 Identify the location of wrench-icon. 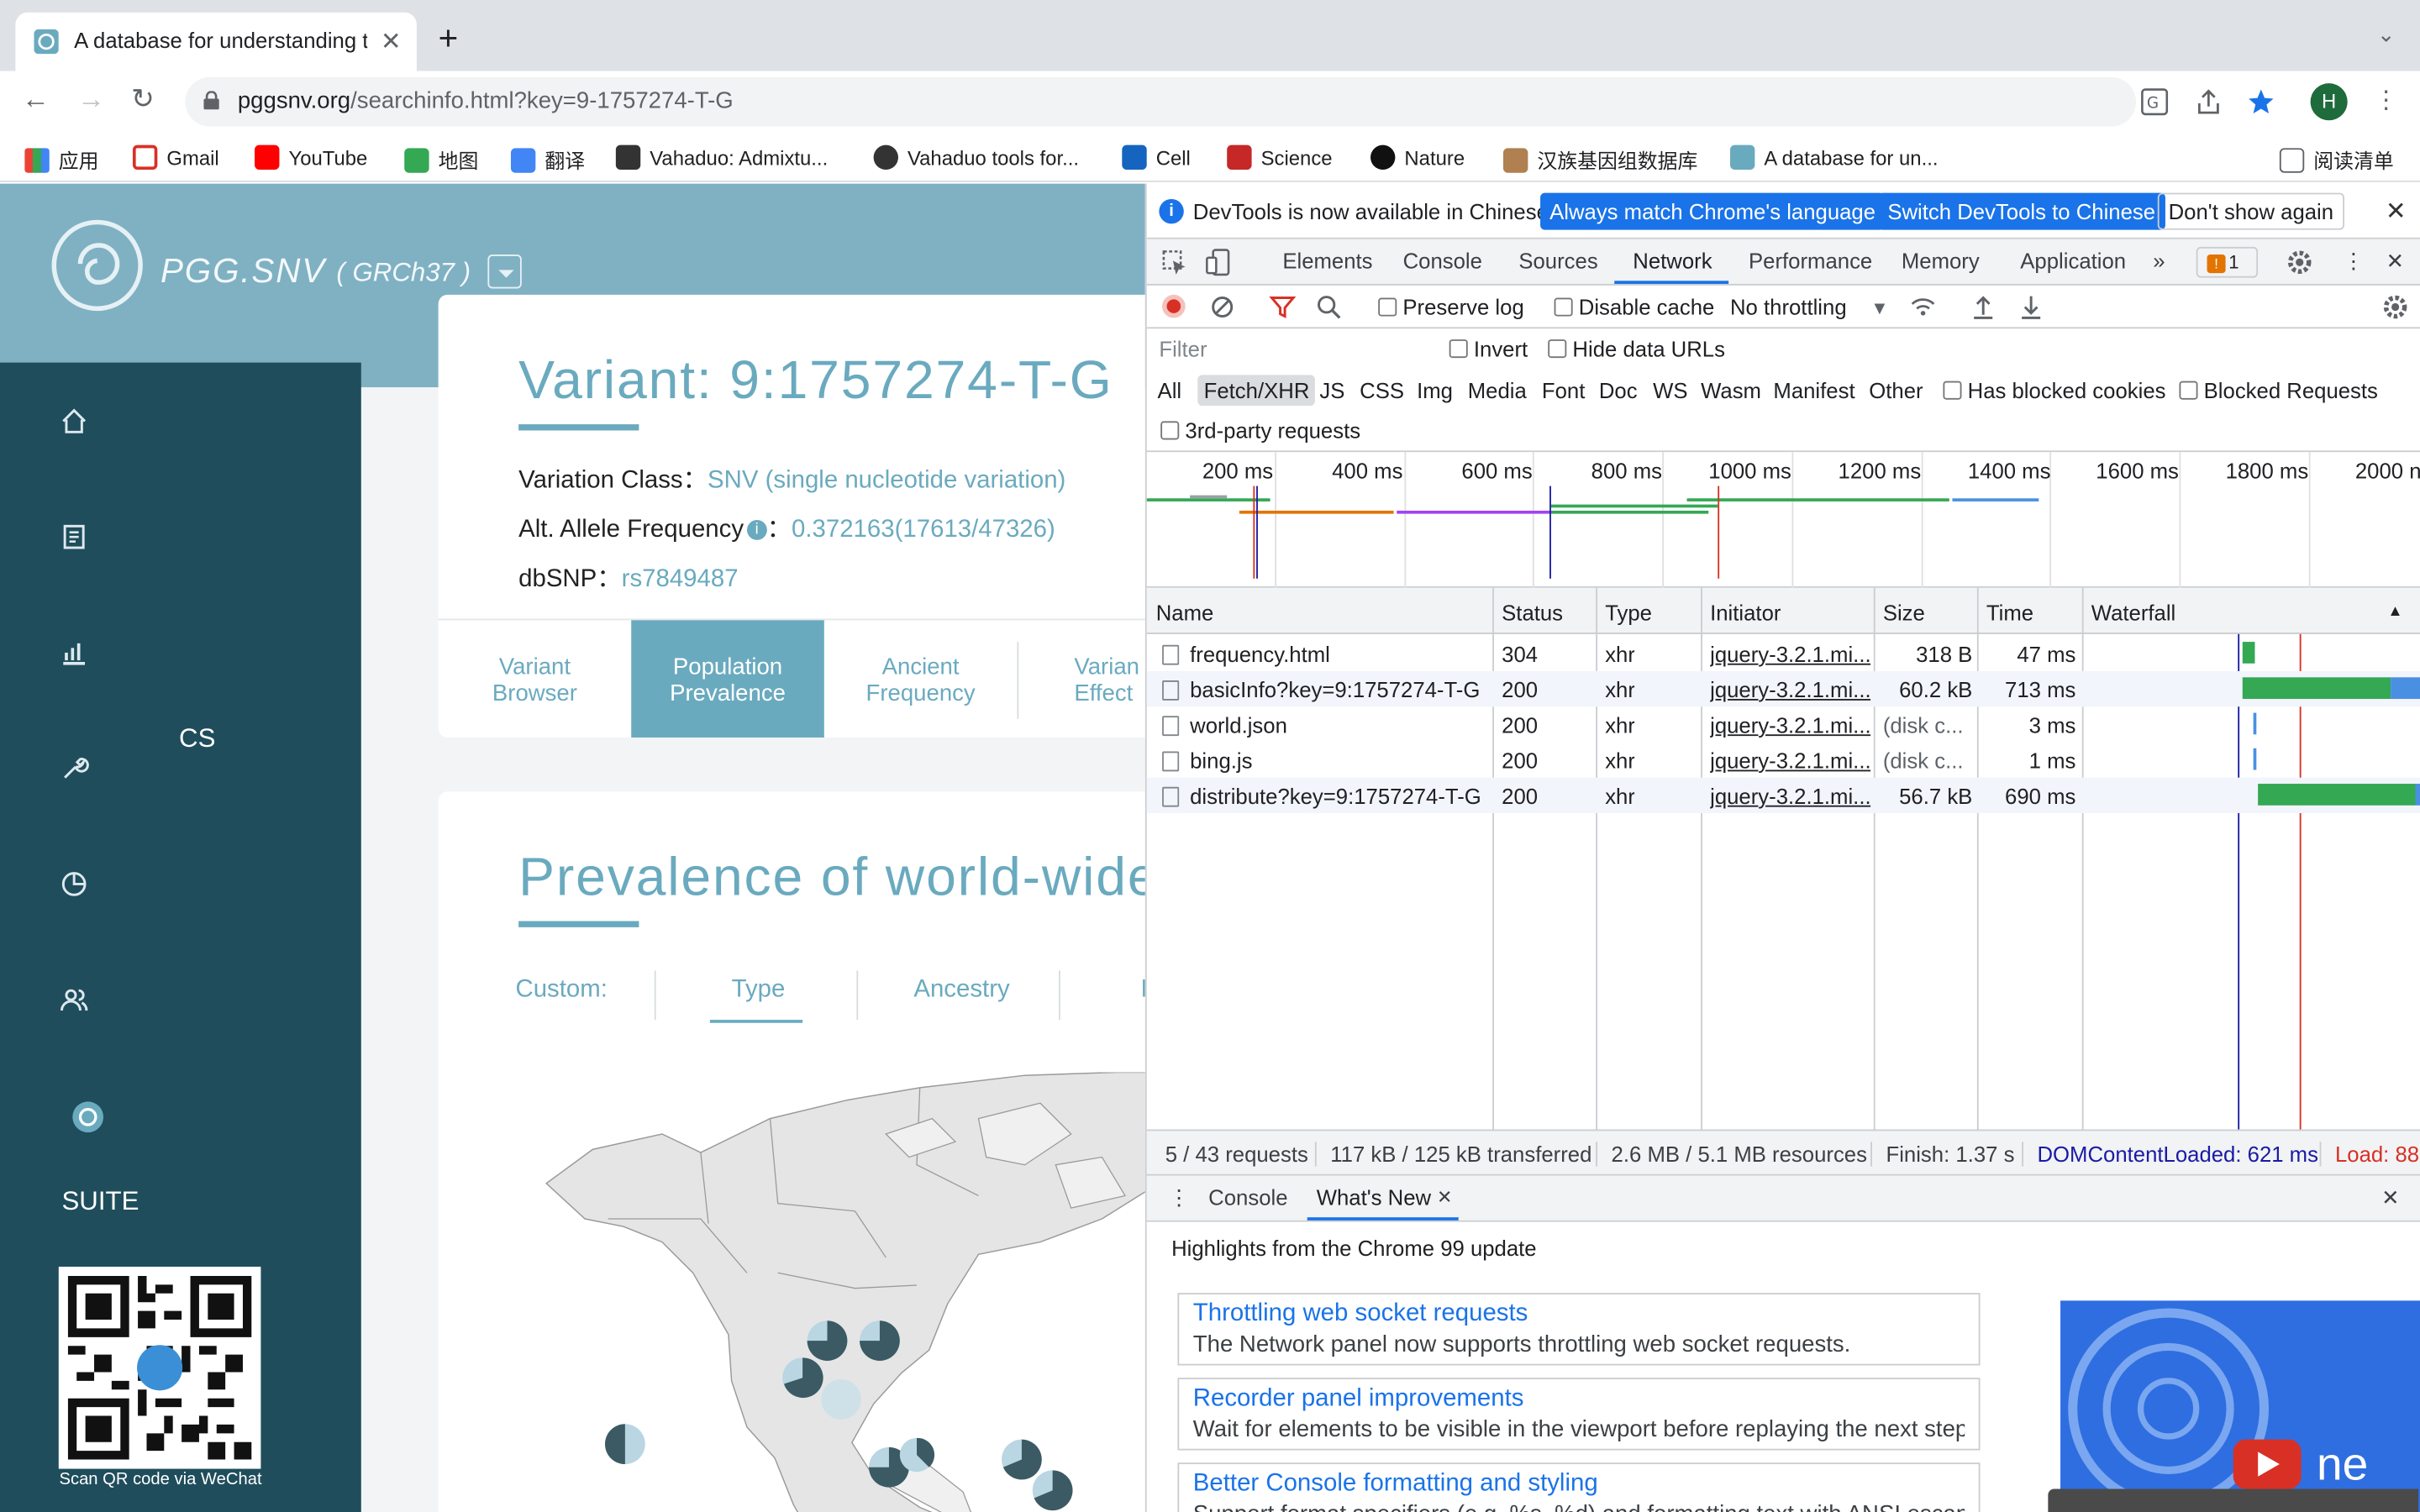
(75, 768).